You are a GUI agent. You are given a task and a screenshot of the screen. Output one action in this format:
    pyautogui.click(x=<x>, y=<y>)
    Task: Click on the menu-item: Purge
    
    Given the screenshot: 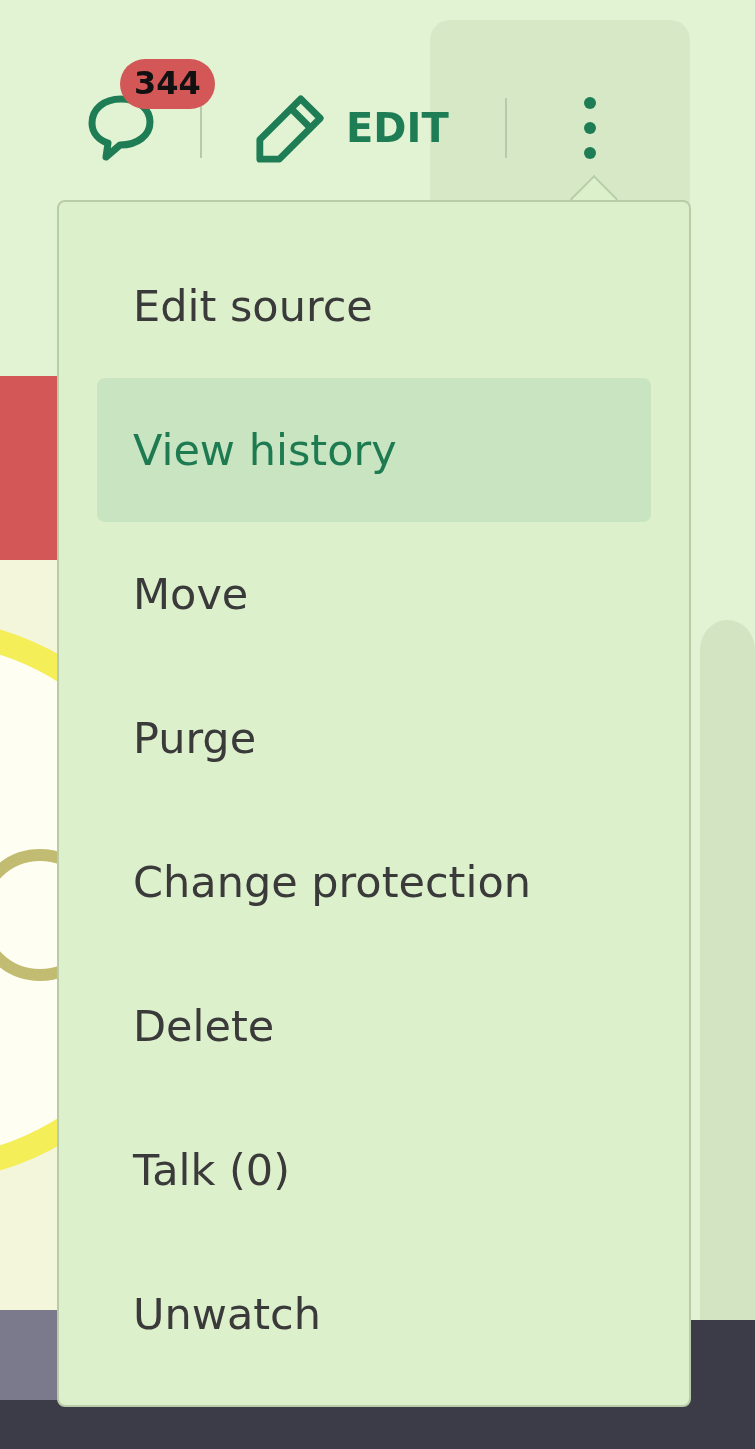 What is the action you would take?
    pyautogui.click(x=374, y=738)
    